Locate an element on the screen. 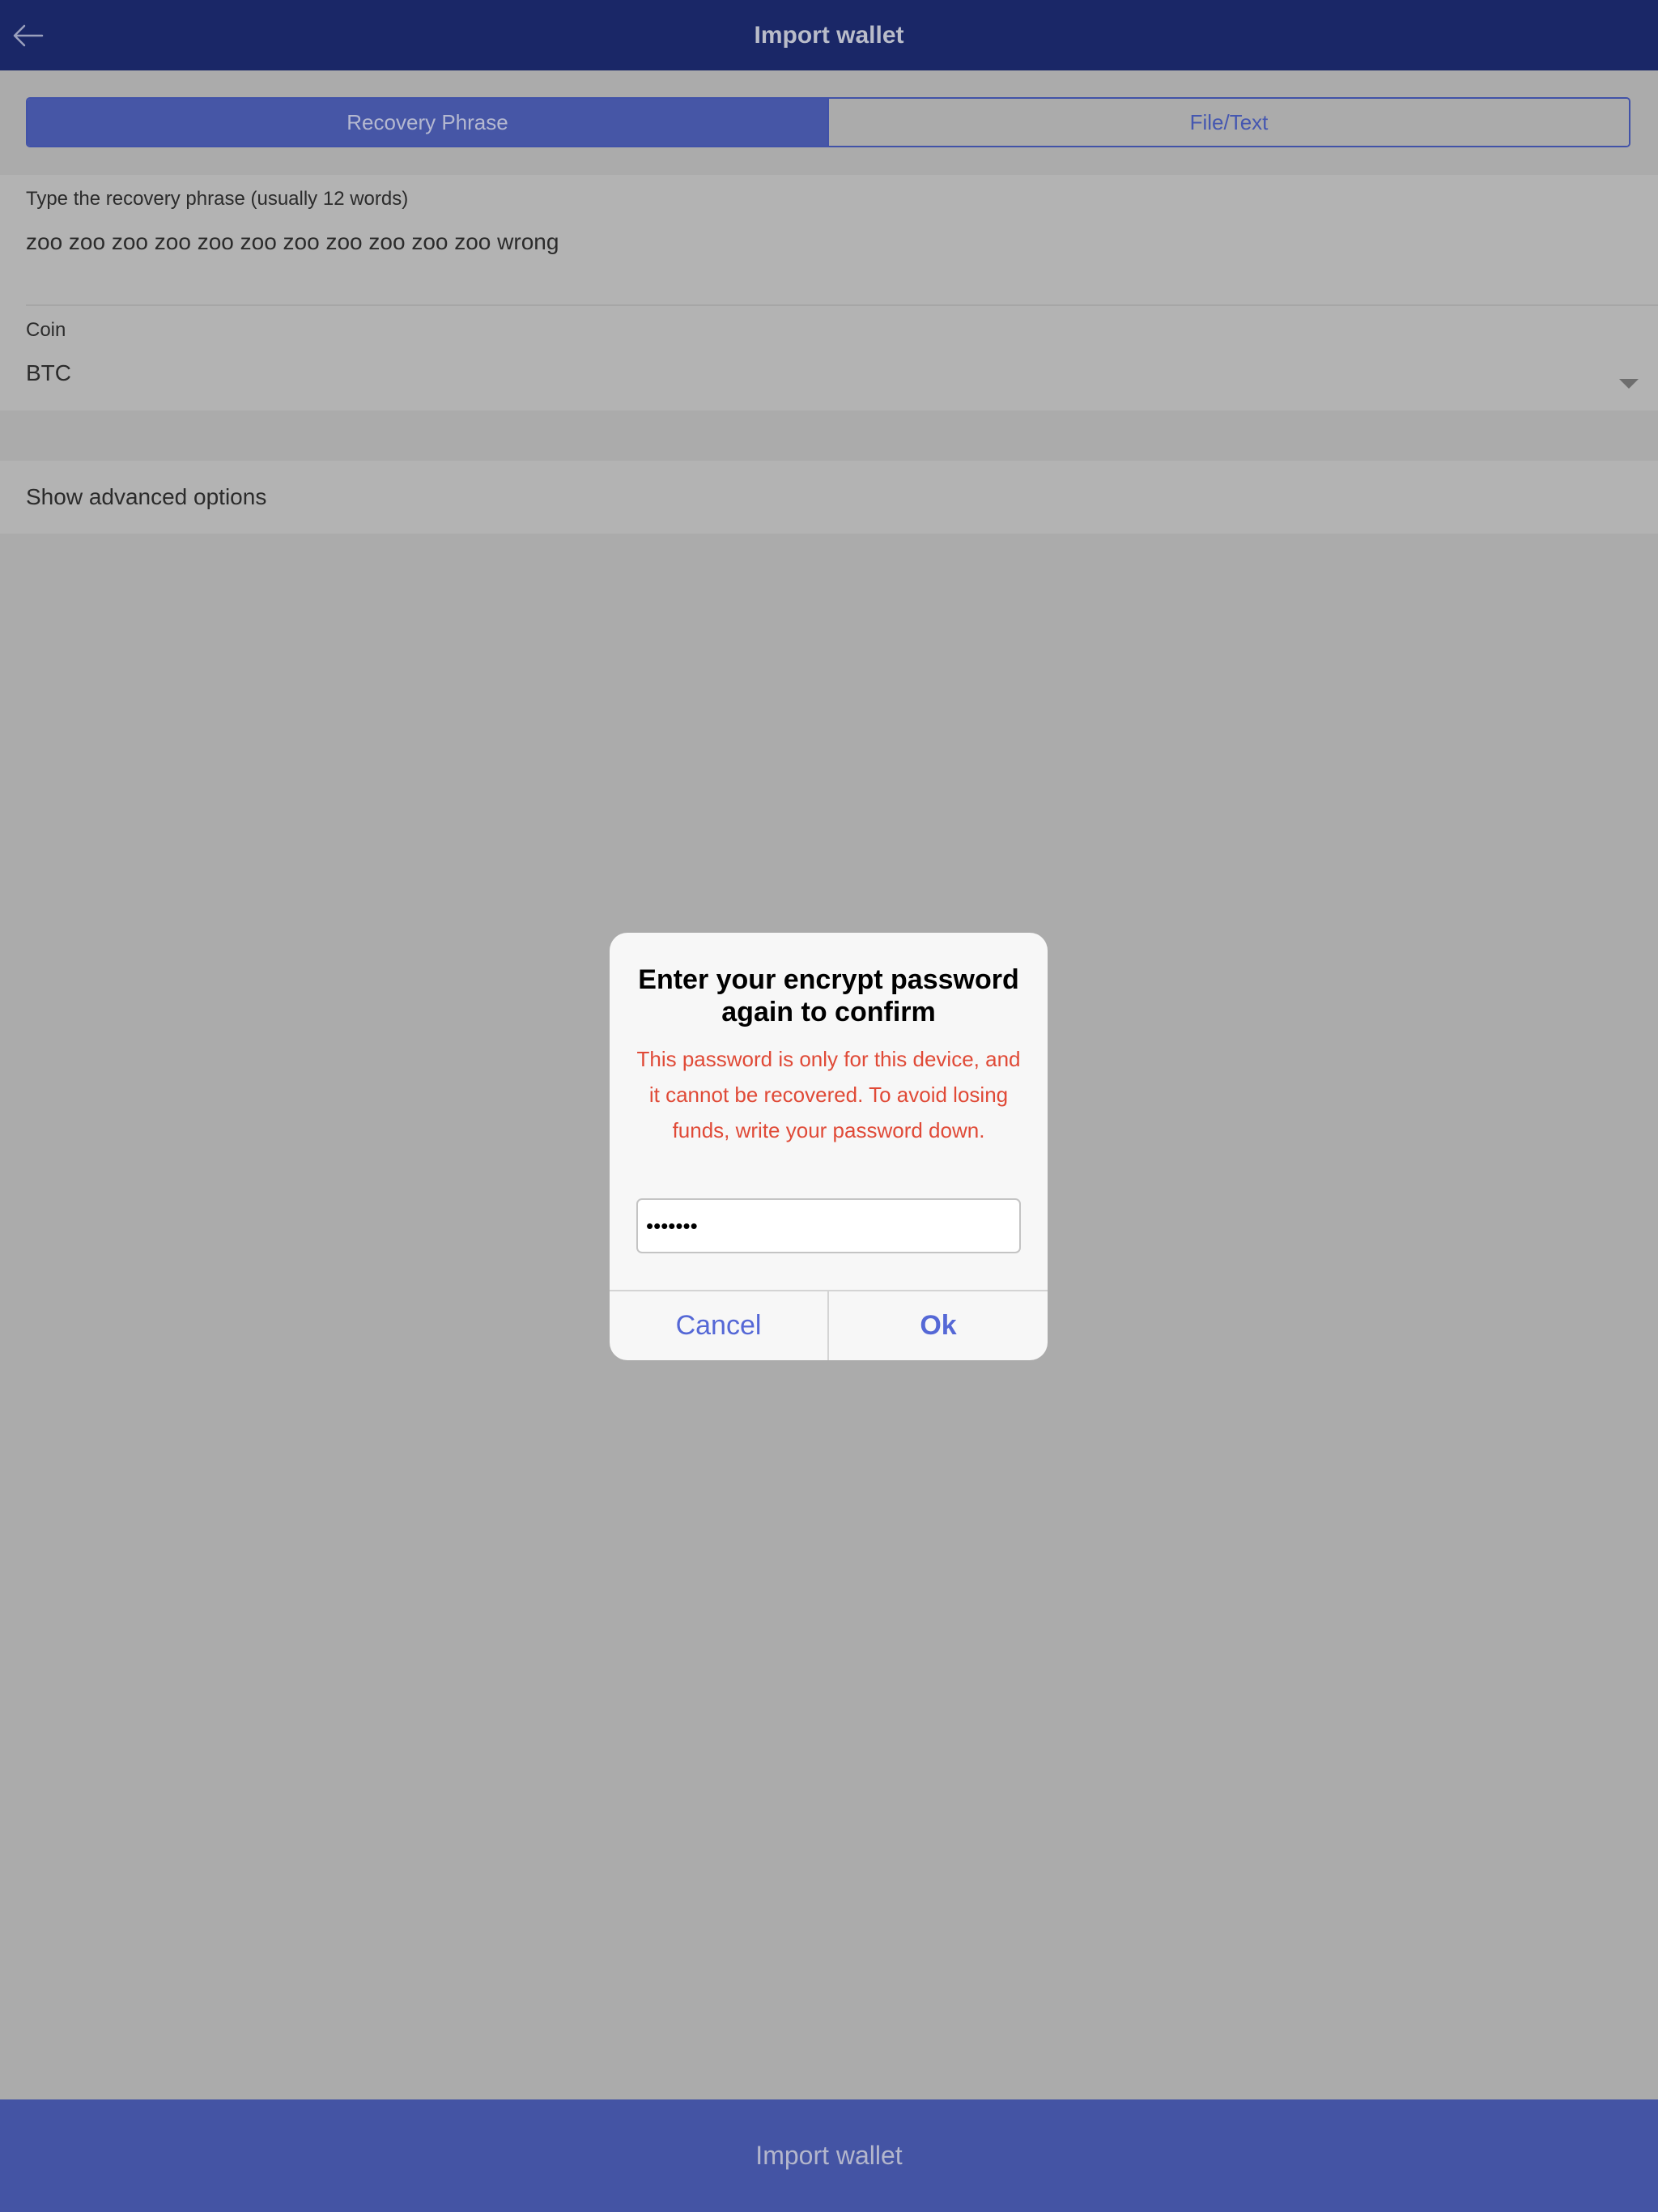  advanced-options-row: Show advanced options is located at coordinates (829, 497).